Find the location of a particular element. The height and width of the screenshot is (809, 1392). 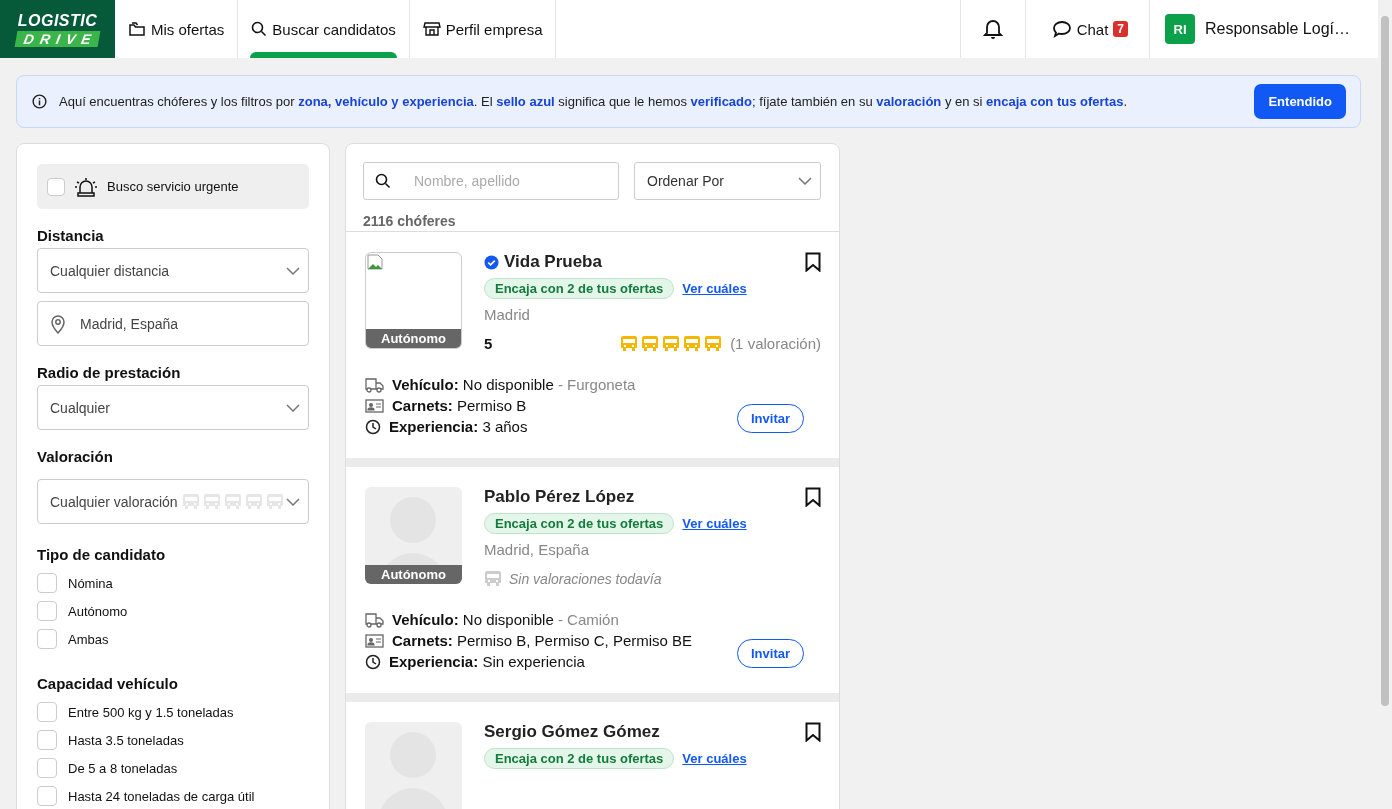

store-icon is located at coordinates (431, 29).